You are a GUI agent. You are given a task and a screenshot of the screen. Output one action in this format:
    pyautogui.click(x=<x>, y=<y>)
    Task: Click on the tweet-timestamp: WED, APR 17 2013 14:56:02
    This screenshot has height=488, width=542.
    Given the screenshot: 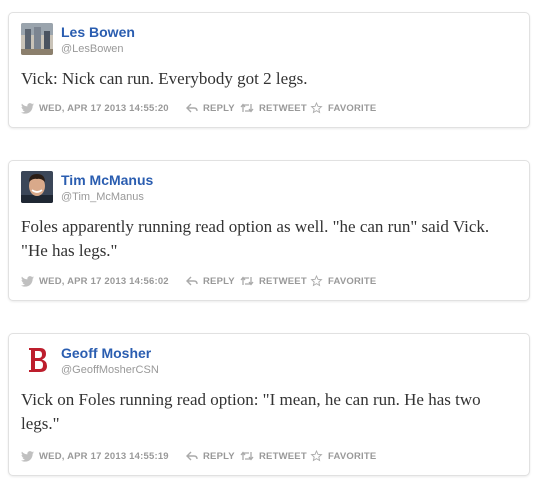 What is the action you would take?
    pyautogui.click(x=95, y=281)
    